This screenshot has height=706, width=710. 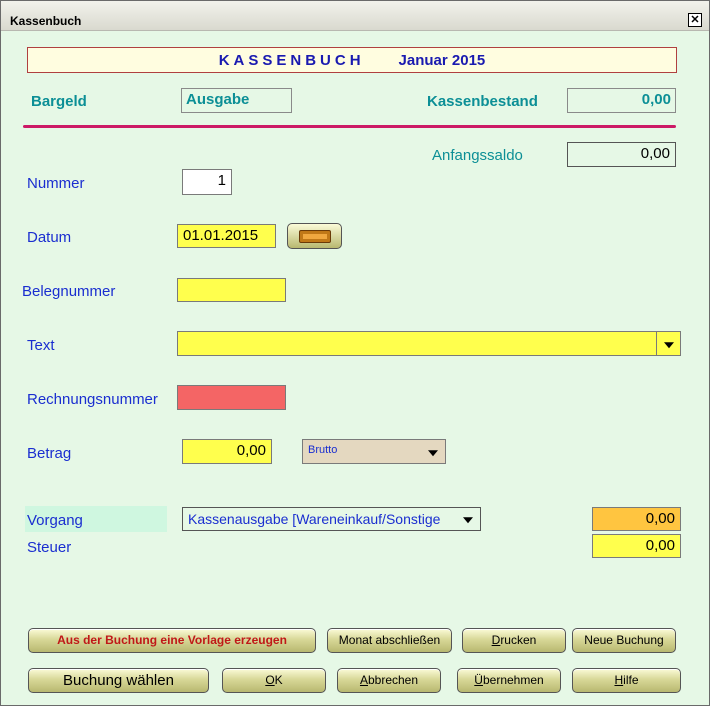 What do you see at coordinates (49, 453) in the screenshot?
I see `betrag-label: Betrag` at bounding box center [49, 453].